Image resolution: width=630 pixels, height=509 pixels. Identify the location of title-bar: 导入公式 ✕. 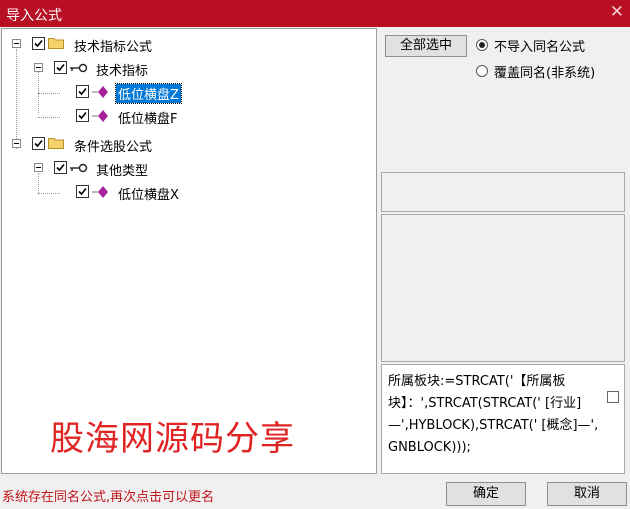
(315, 13).